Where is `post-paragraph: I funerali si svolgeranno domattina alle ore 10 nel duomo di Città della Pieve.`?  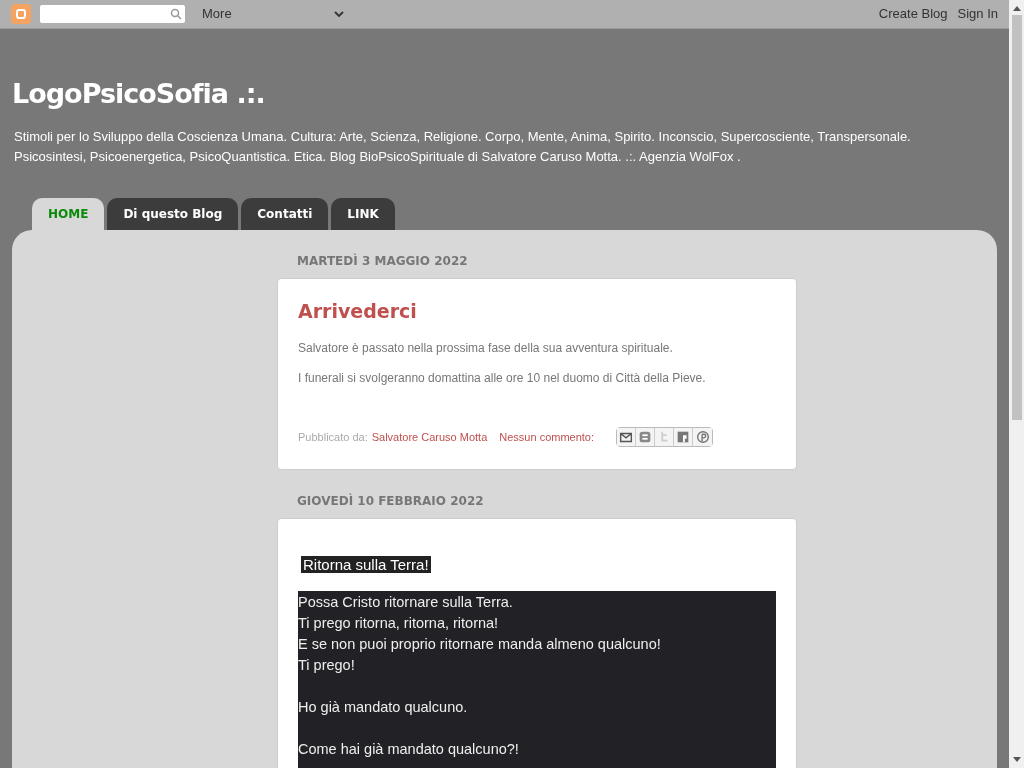 post-paragraph: I funerali si svolgeranno domattina alle ore 10 nel duomo di Città della Pieve. is located at coordinates (502, 378).